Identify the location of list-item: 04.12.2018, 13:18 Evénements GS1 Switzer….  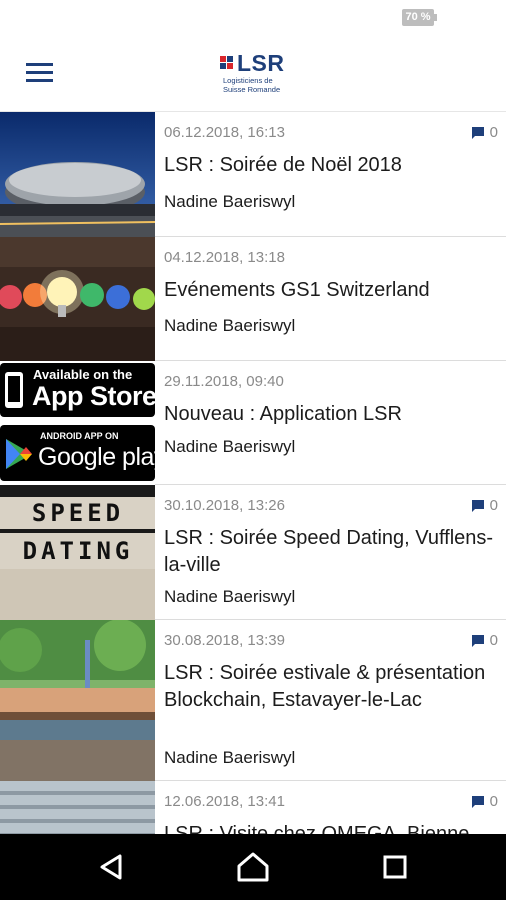
(253, 299).